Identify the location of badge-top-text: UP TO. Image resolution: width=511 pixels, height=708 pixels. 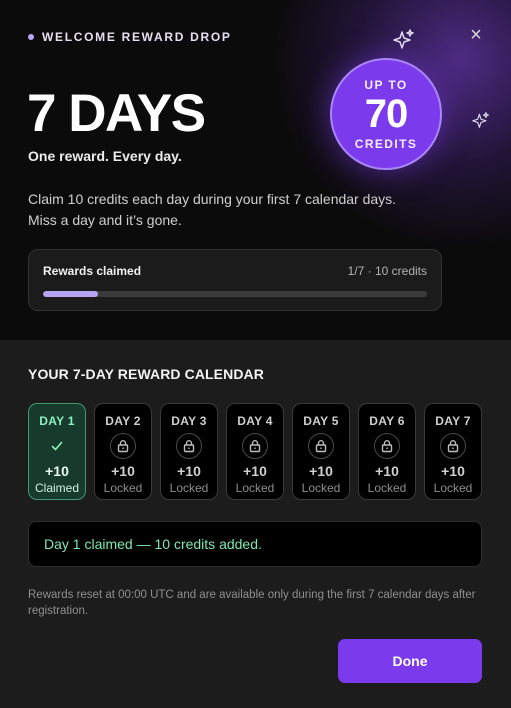
(386, 84).